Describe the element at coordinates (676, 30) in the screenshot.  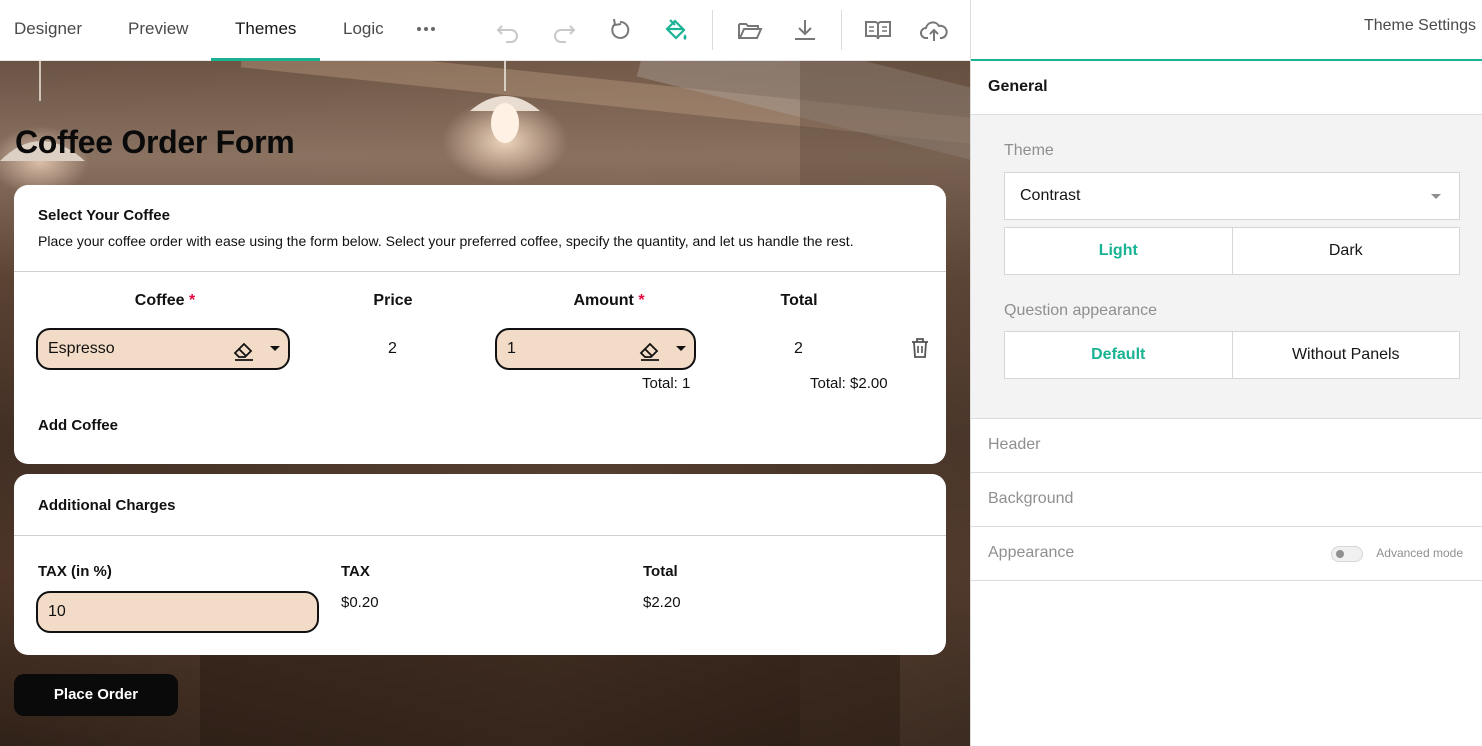
I see `paint-bucket-icon` at that location.